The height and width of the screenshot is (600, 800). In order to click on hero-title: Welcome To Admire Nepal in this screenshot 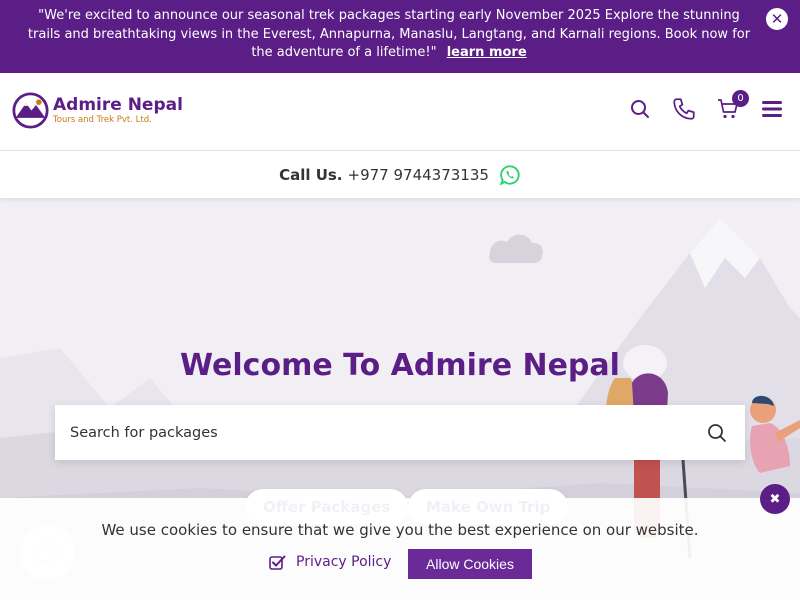, I will do `click(400, 365)`.